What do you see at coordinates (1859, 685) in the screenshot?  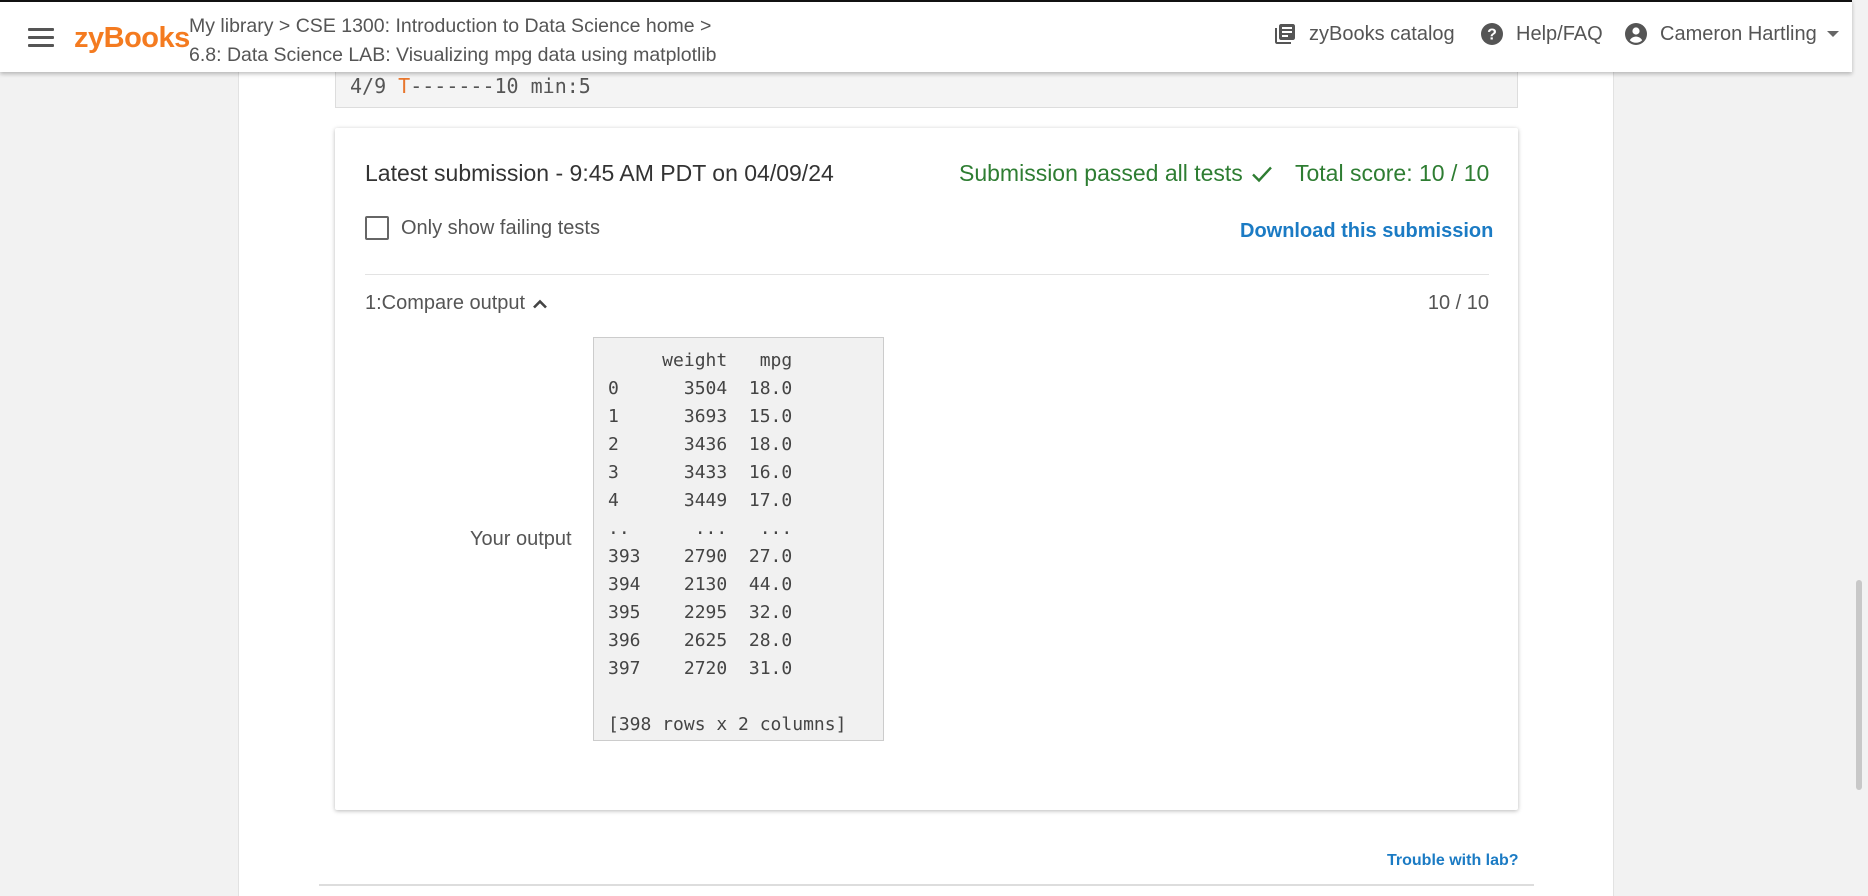 I see `scrollbar-thumb` at bounding box center [1859, 685].